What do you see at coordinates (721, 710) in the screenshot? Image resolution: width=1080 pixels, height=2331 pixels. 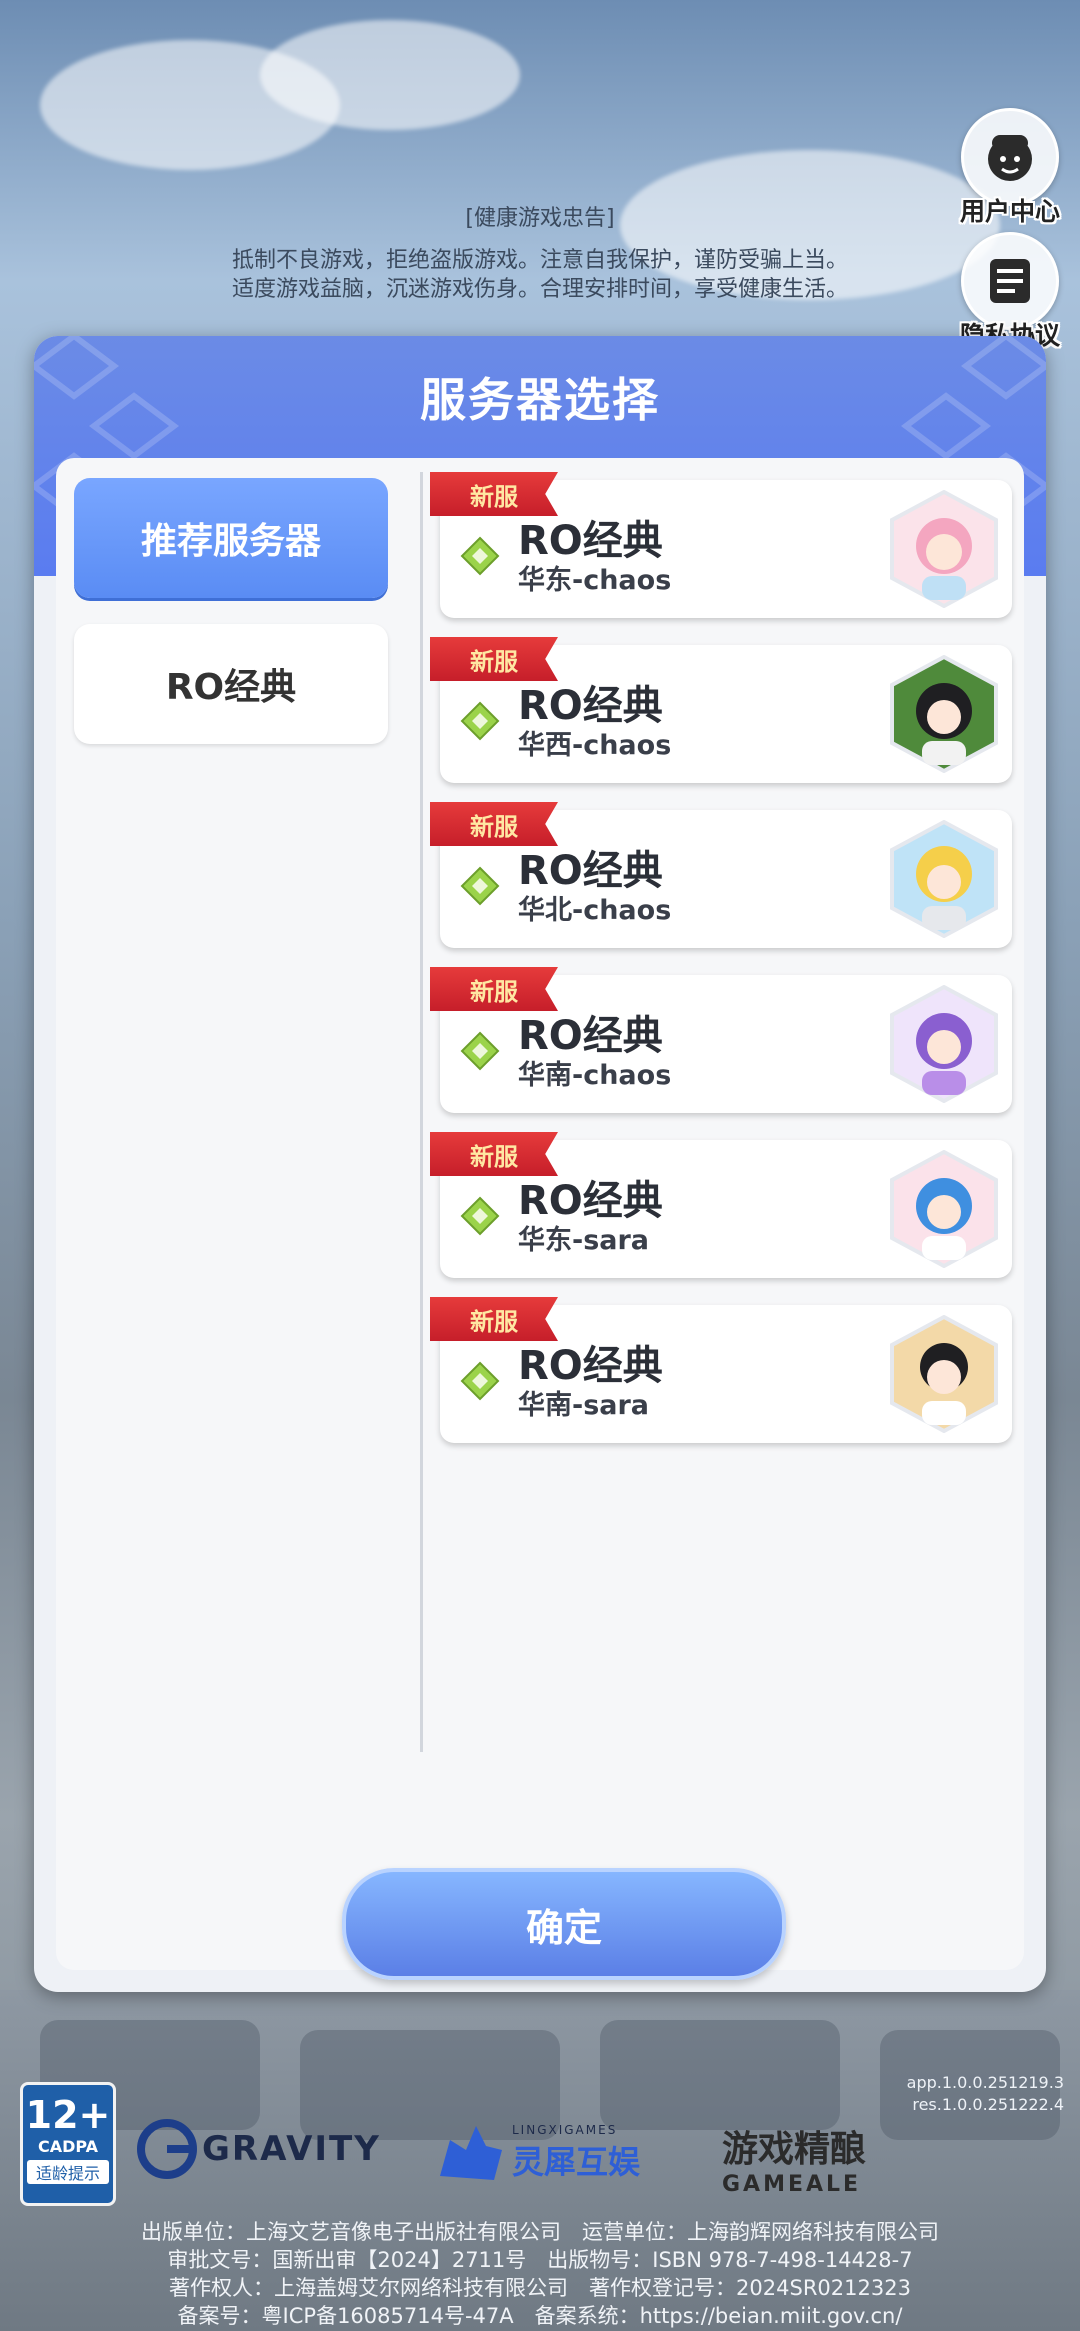 I see `server-card-2: 新服 RO经典 华西-chaos` at bounding box center [721, 710].